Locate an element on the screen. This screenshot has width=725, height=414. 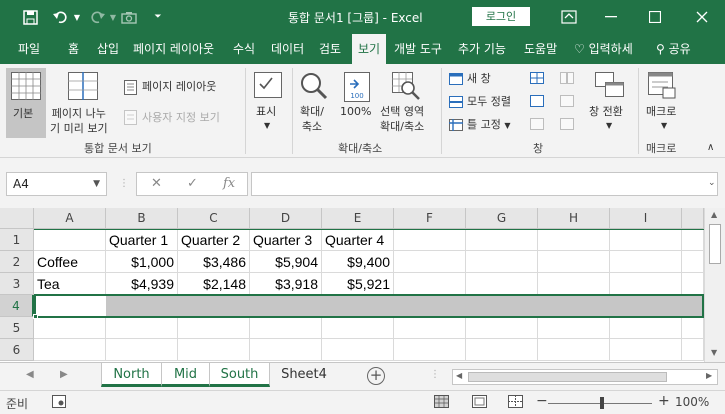
tab-help: 도움말 is located at coordinates (540, 49).